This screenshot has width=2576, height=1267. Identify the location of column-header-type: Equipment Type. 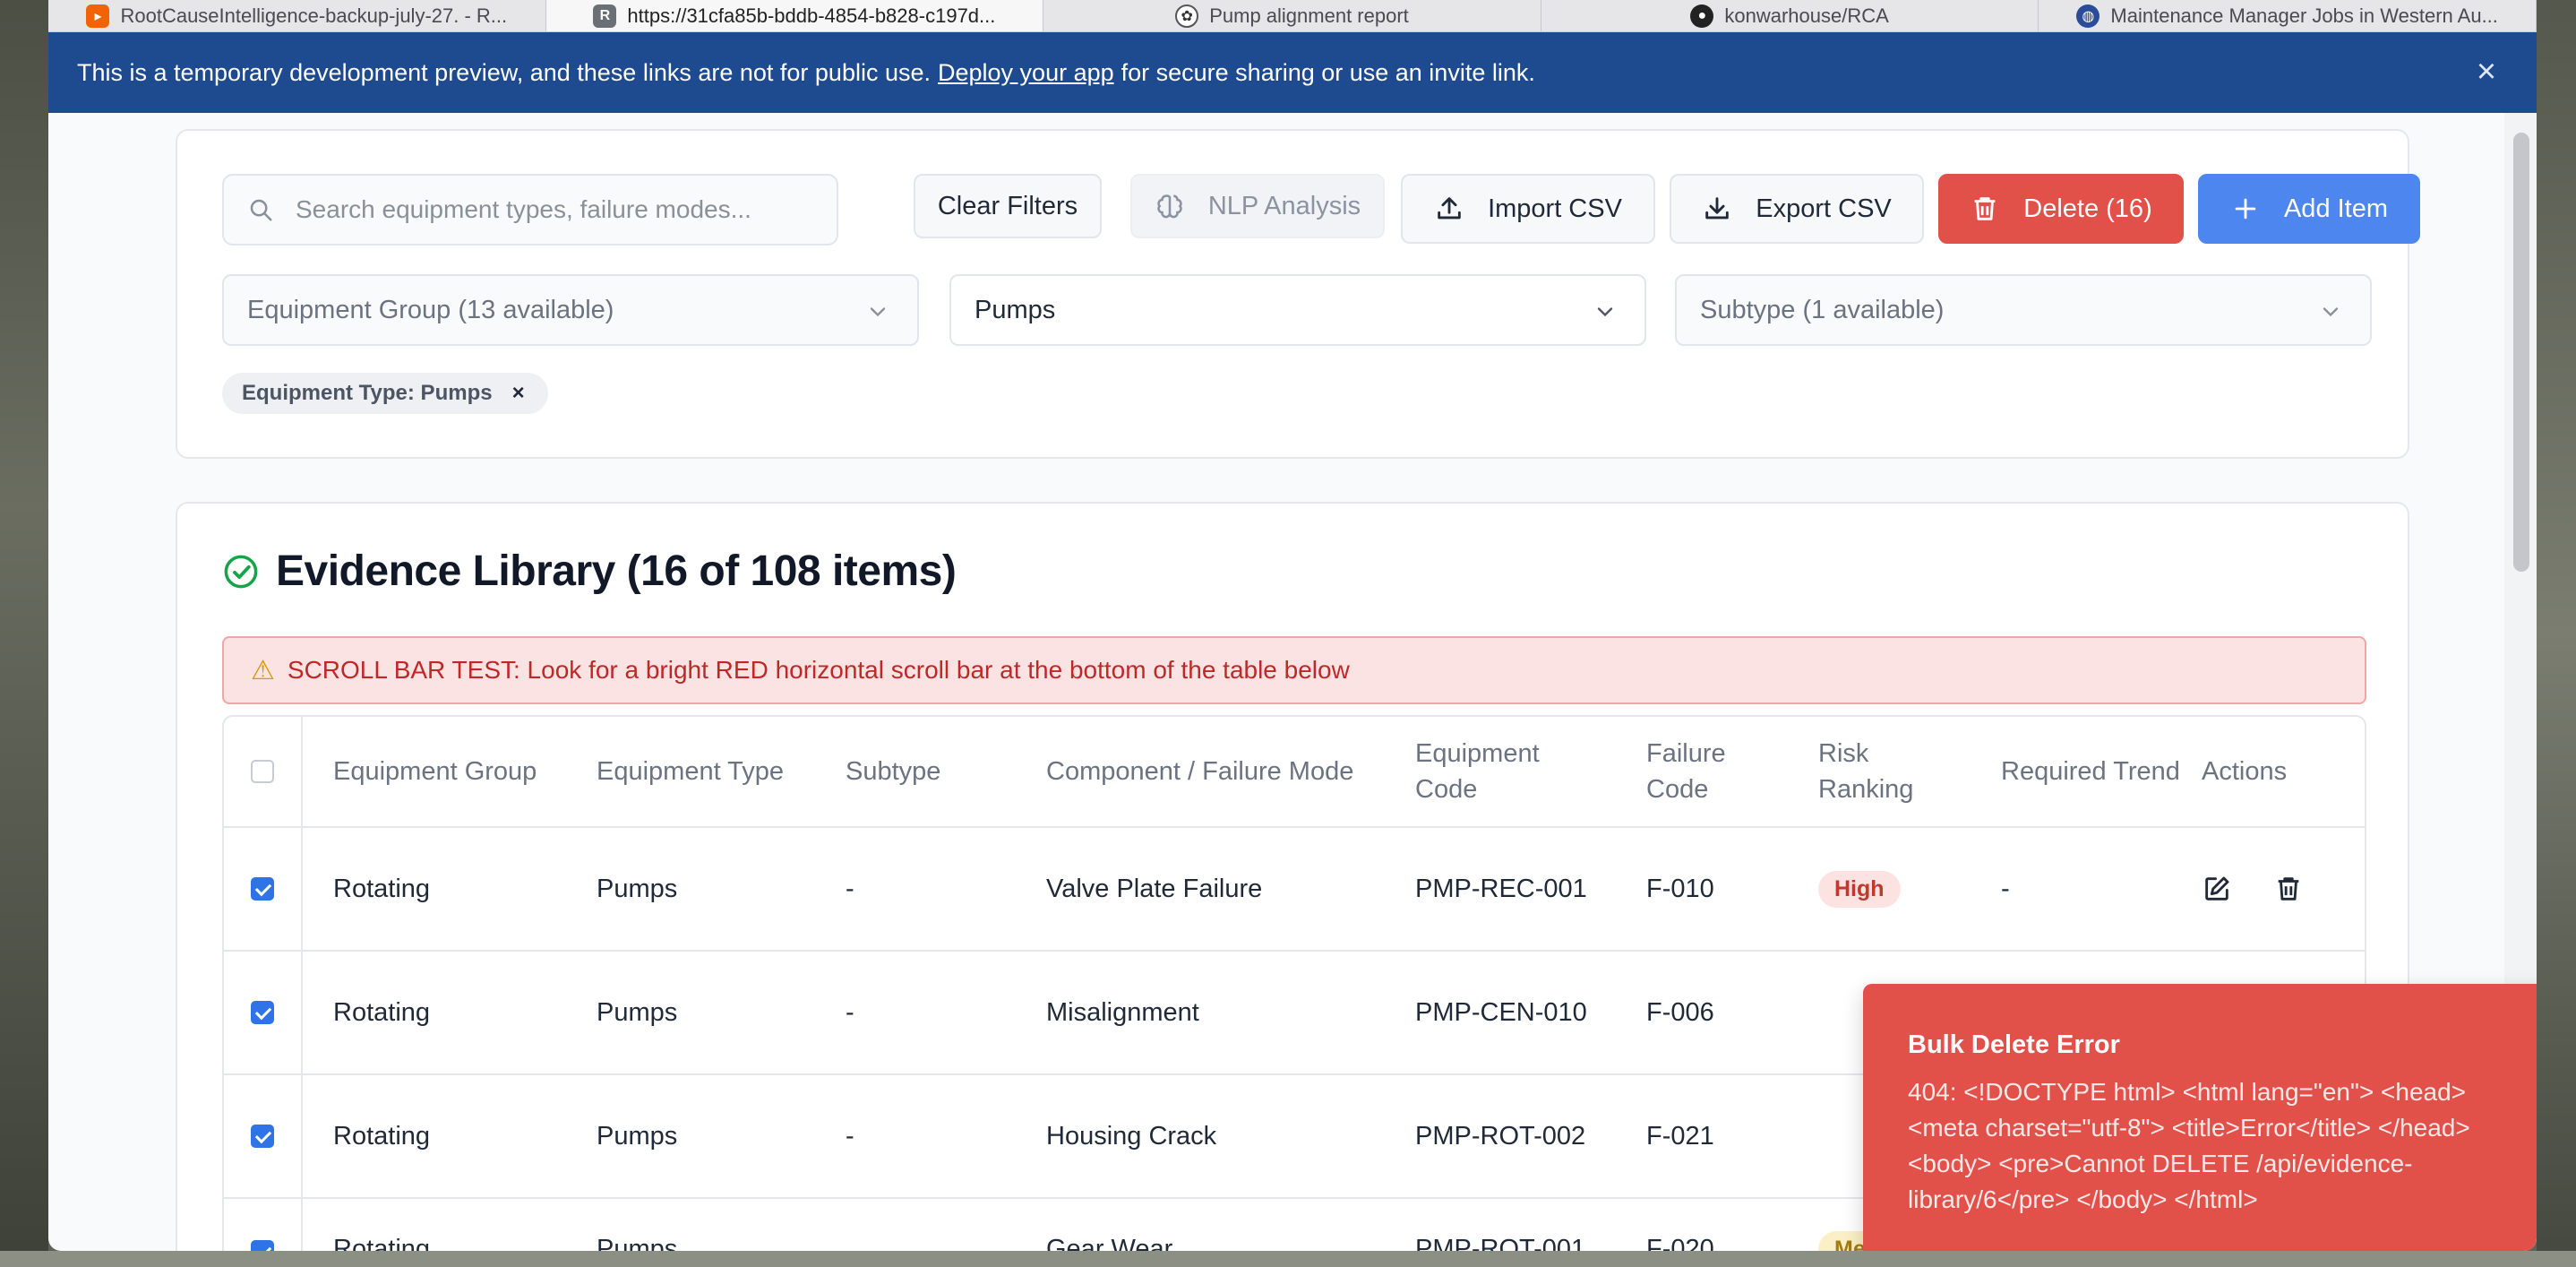
(717, 772).